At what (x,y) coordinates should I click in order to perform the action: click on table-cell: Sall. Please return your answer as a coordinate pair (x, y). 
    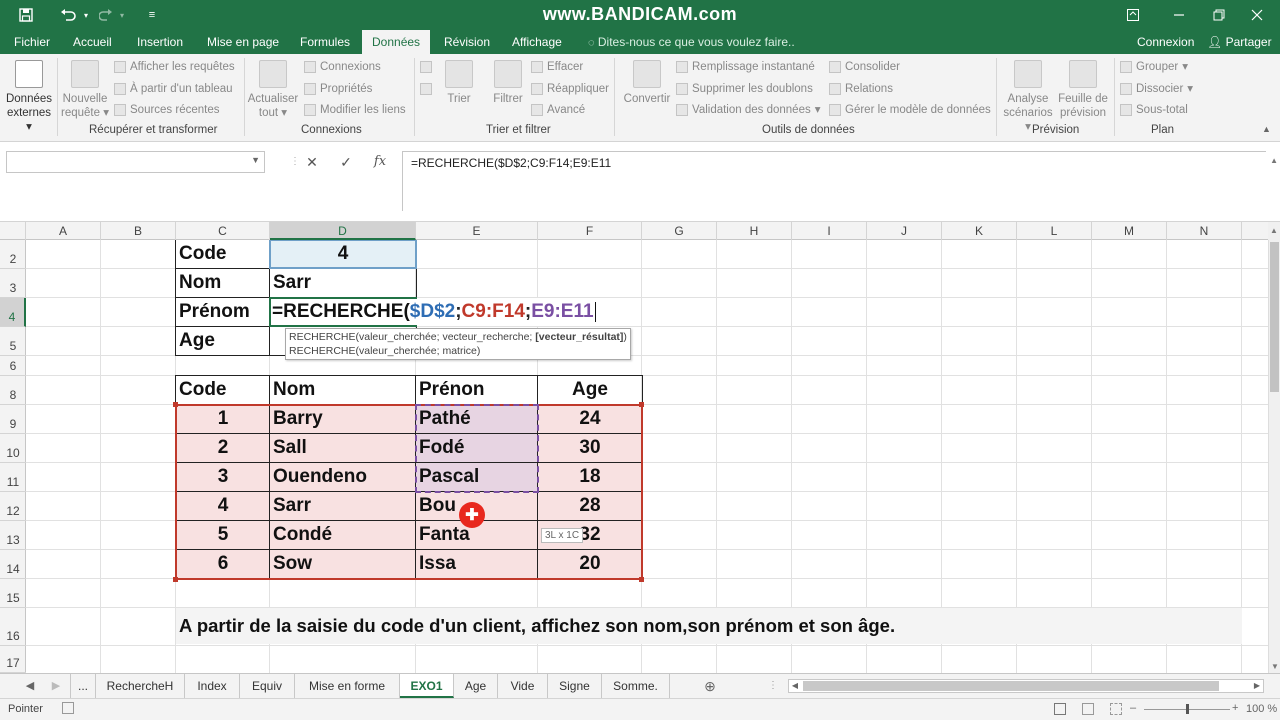
    Looking at the image, I should click on (343, 448).